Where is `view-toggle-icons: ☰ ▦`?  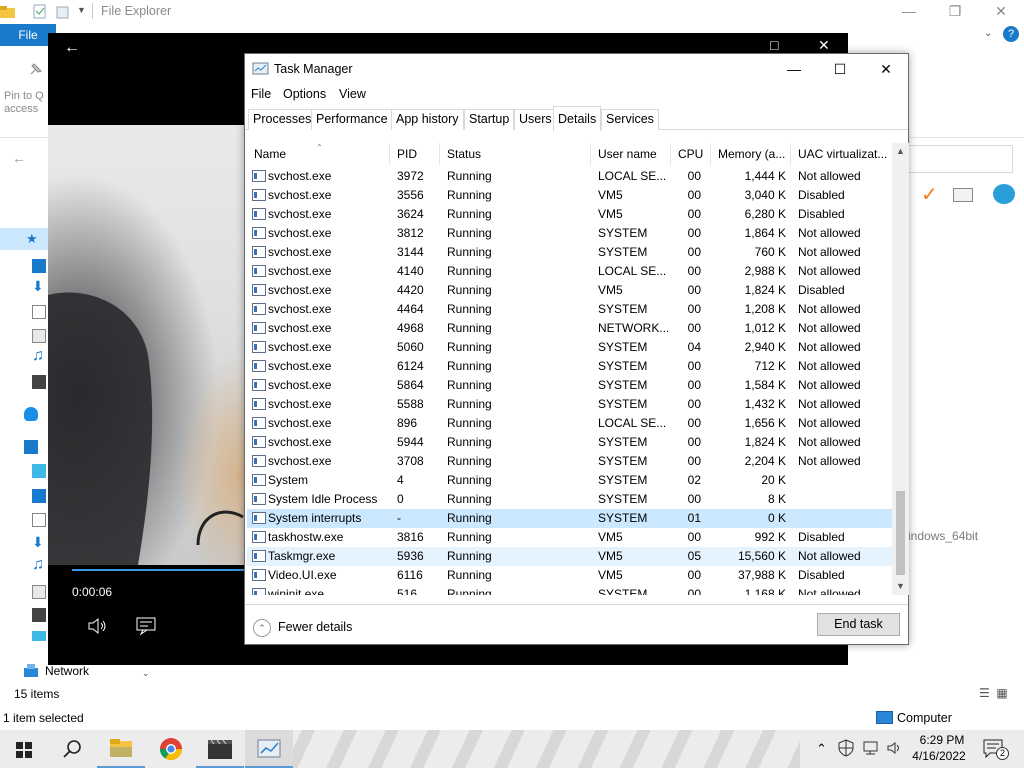 view-toggle-icons: ☰ ▦ is located at coordinates (993, 693).